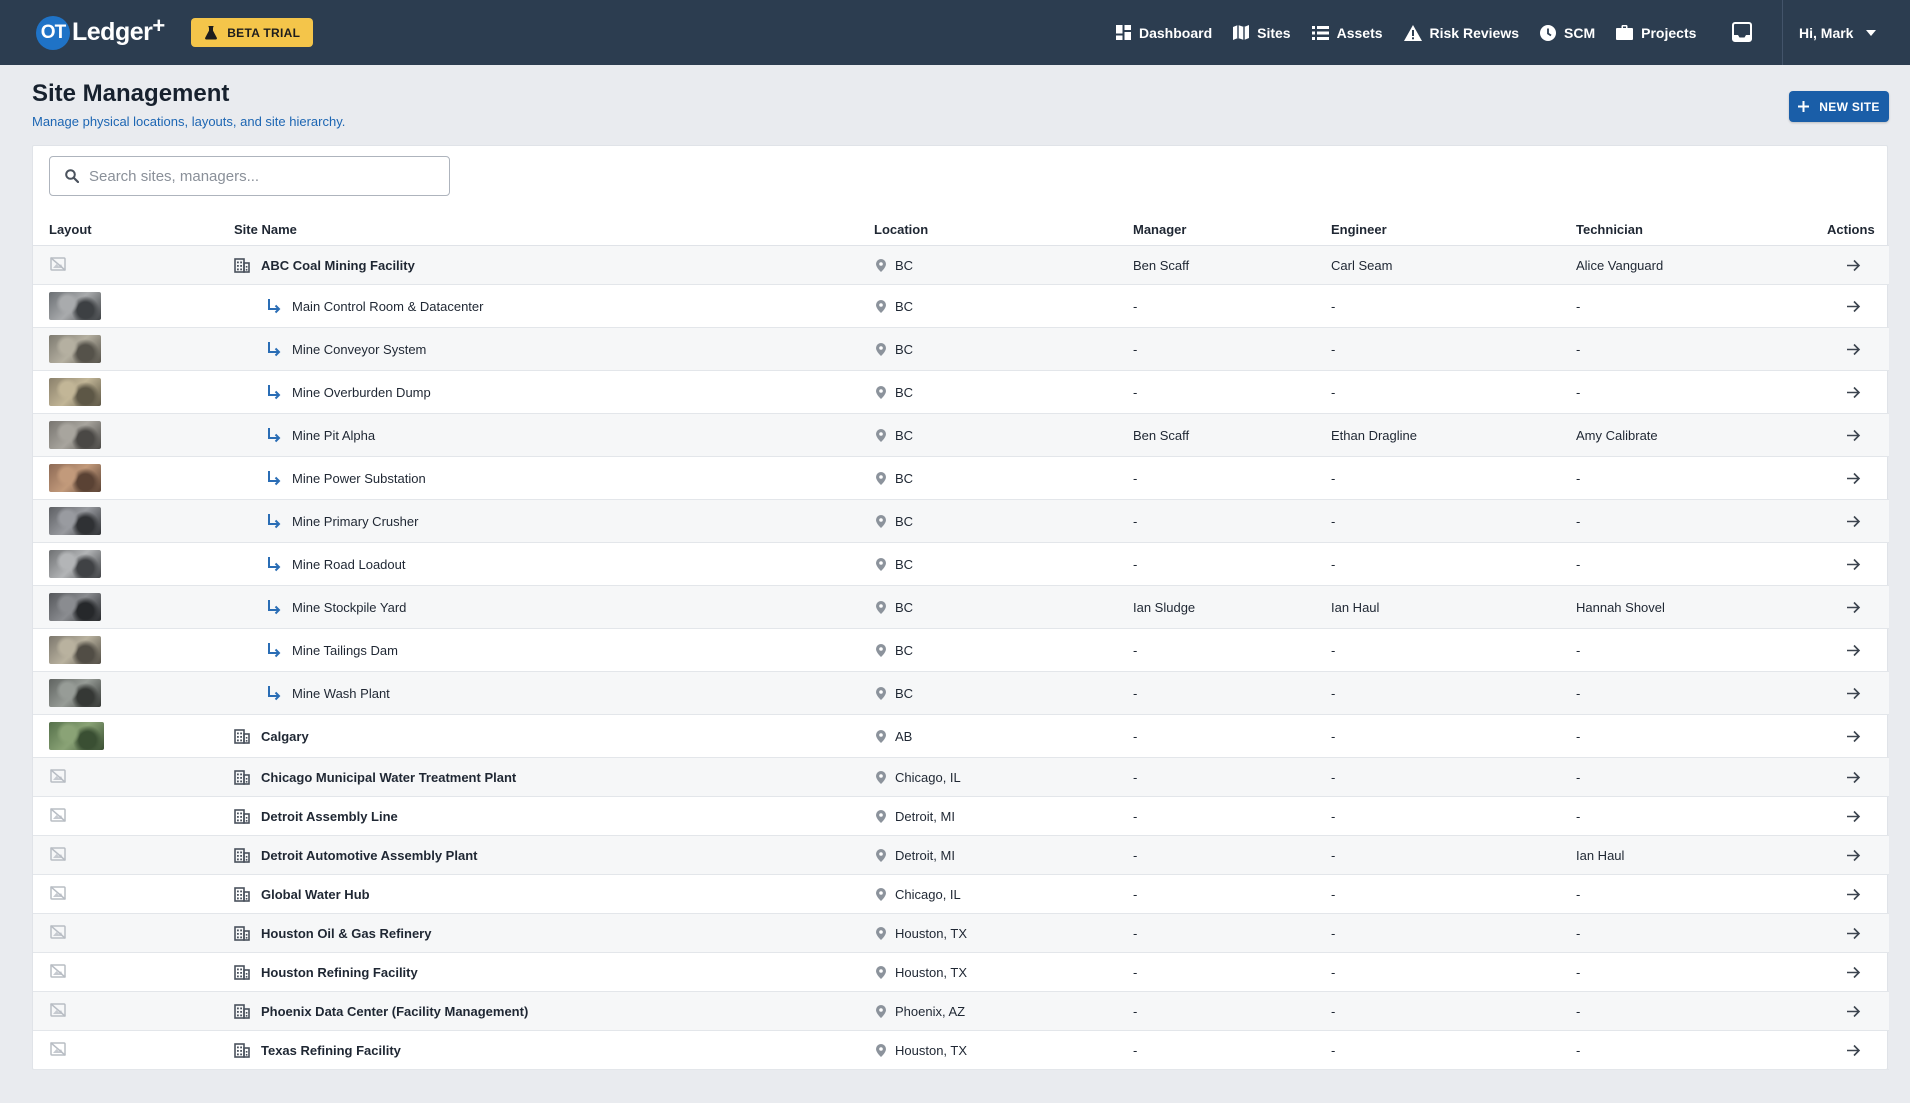 This screenshot has width=1910, height=1103. I want to click on site-name-cell: Mine Conveyor System, so click(346, 349).